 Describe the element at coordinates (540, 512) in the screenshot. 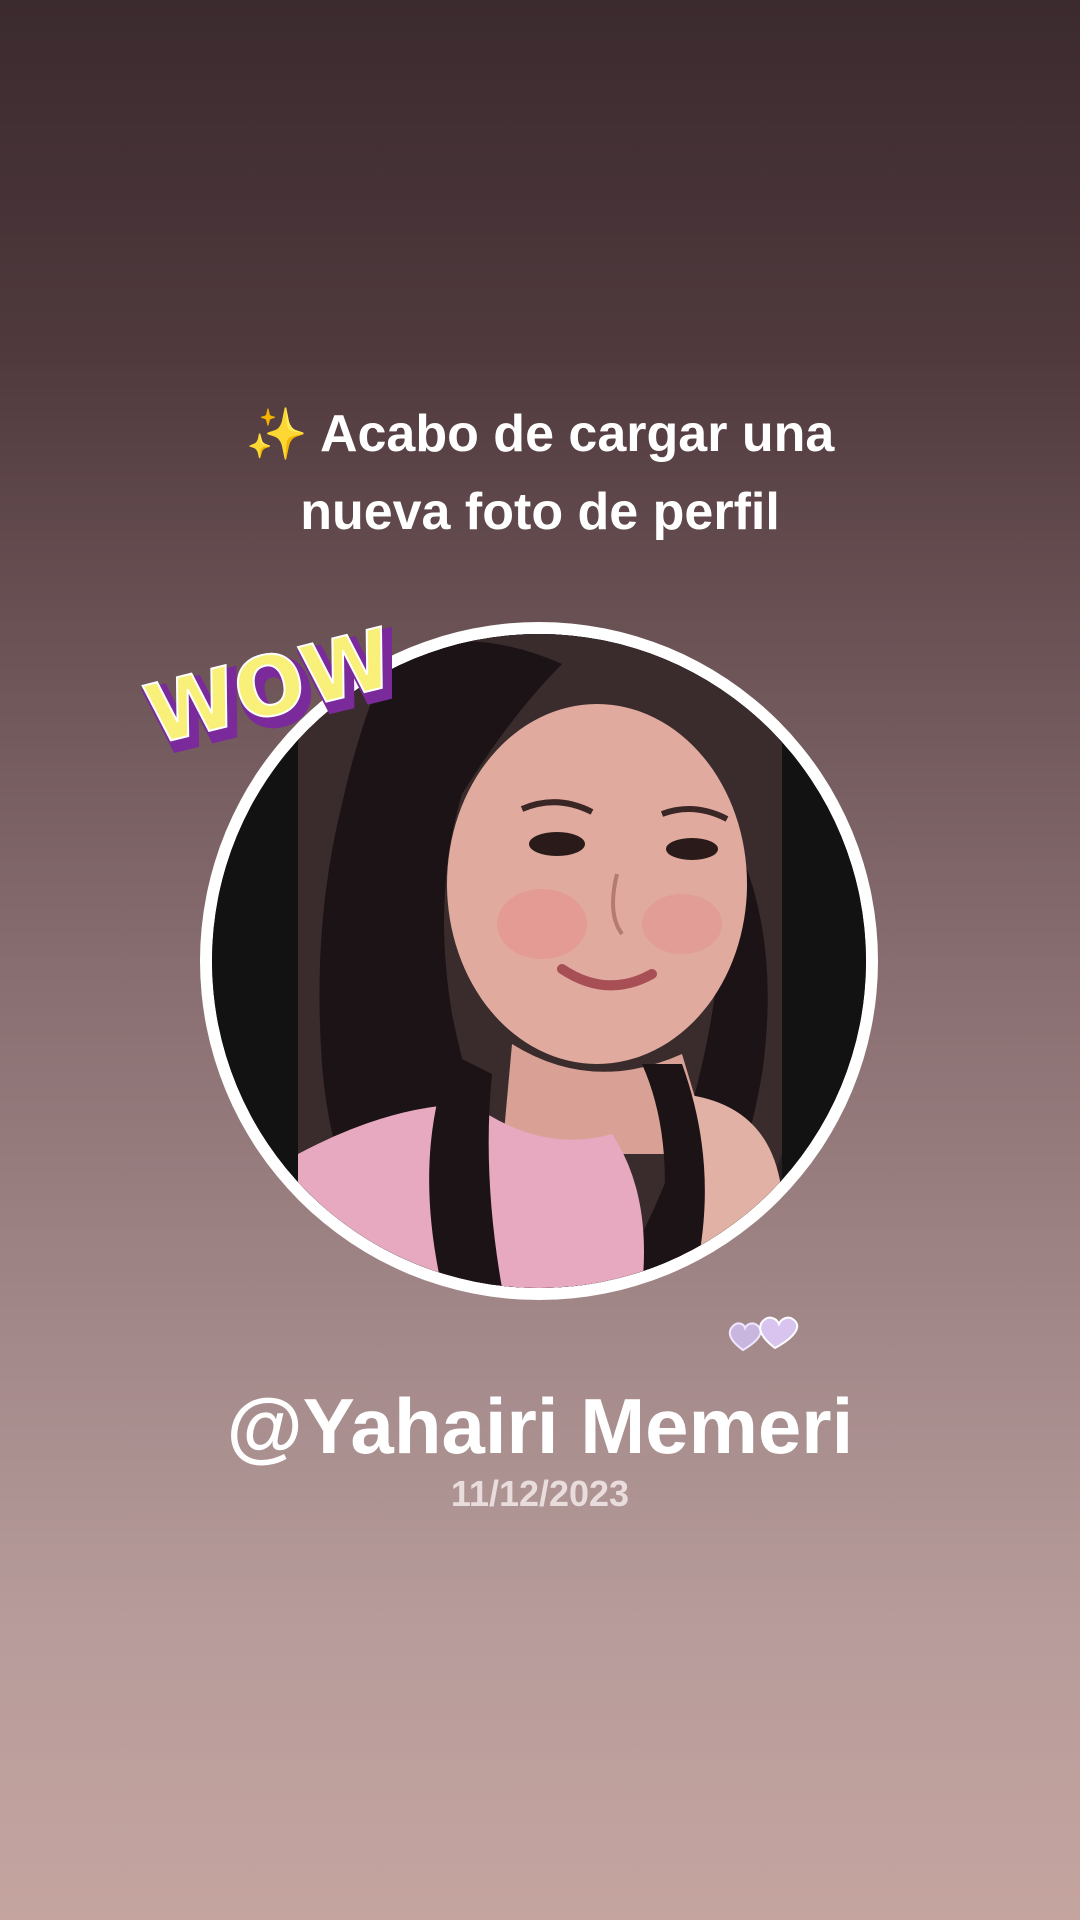

I see `headline-line-2: nueva foto de perfil` at that location.